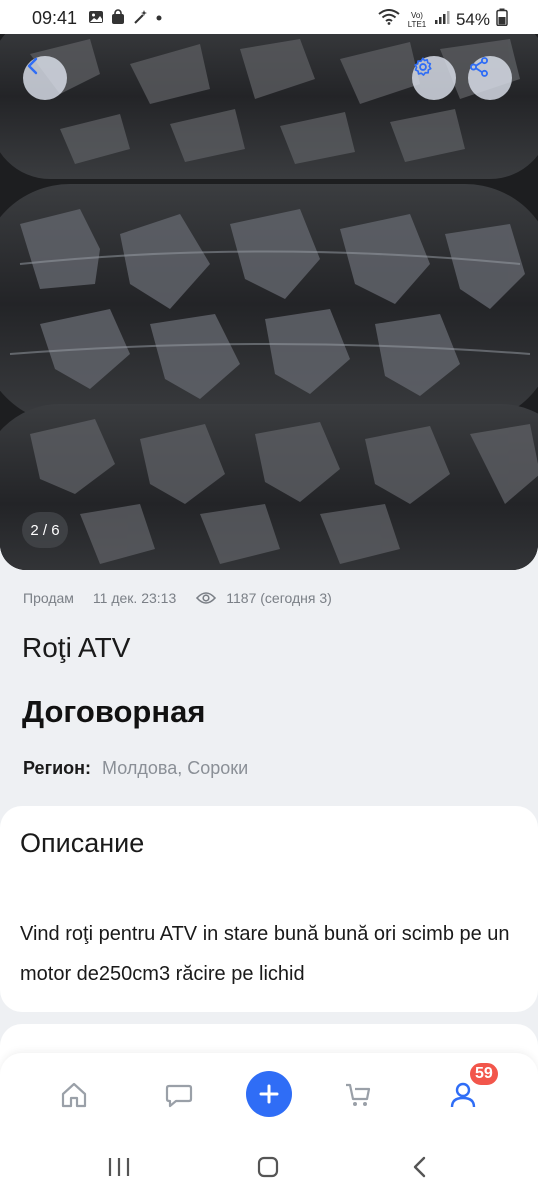 This screenshot has width=538, height=1200. I want to click on cart-icon, so click(358, 1094).